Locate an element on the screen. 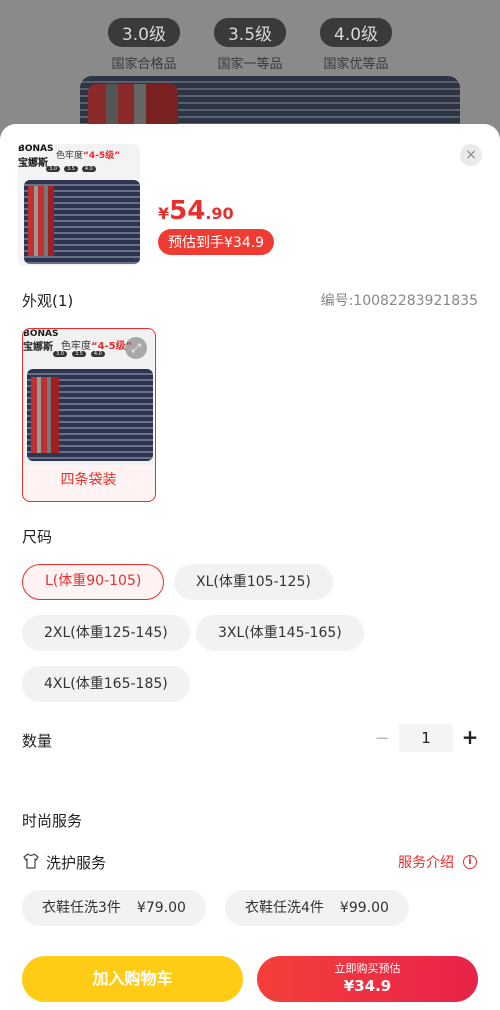 Image resolution: width=500 pixels, height=1010 pixels. buy-now-button: 立即购买预估 ¥34.9 is located at coordinates (367, 979).